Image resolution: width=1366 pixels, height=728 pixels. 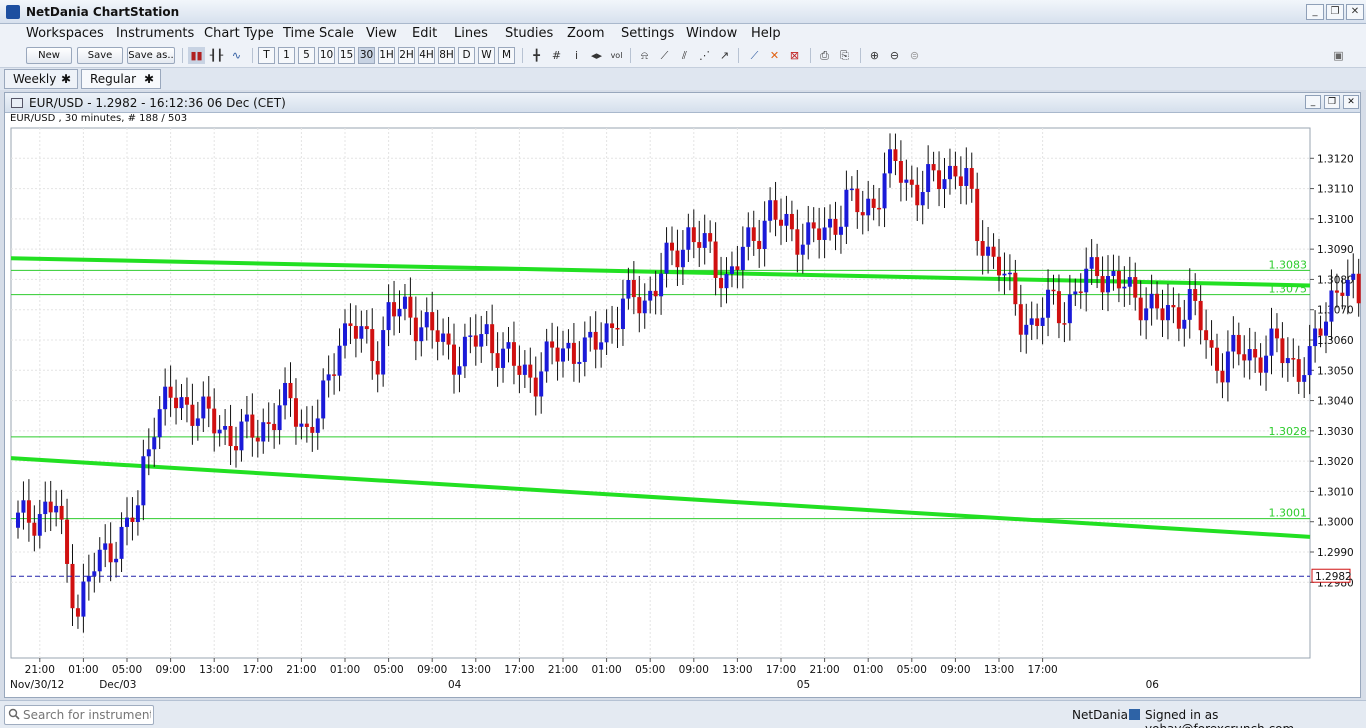 I want to click on menu-studies: Studies, so click(x=529, y=33).